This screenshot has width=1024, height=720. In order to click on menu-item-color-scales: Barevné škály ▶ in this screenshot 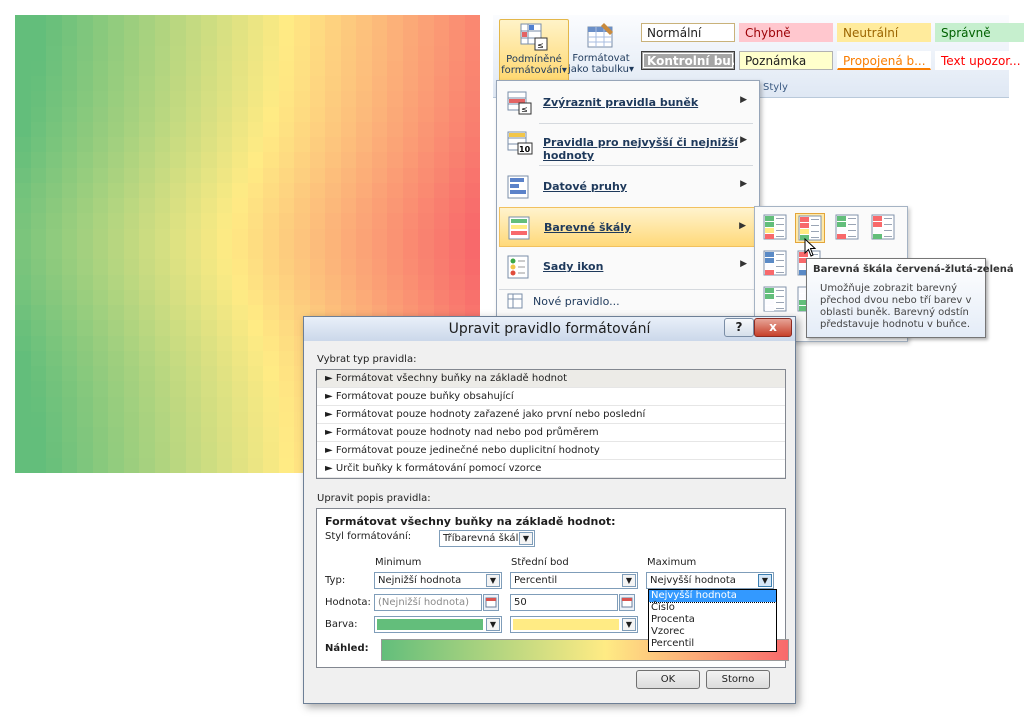, I will do `click(627, 227)`.